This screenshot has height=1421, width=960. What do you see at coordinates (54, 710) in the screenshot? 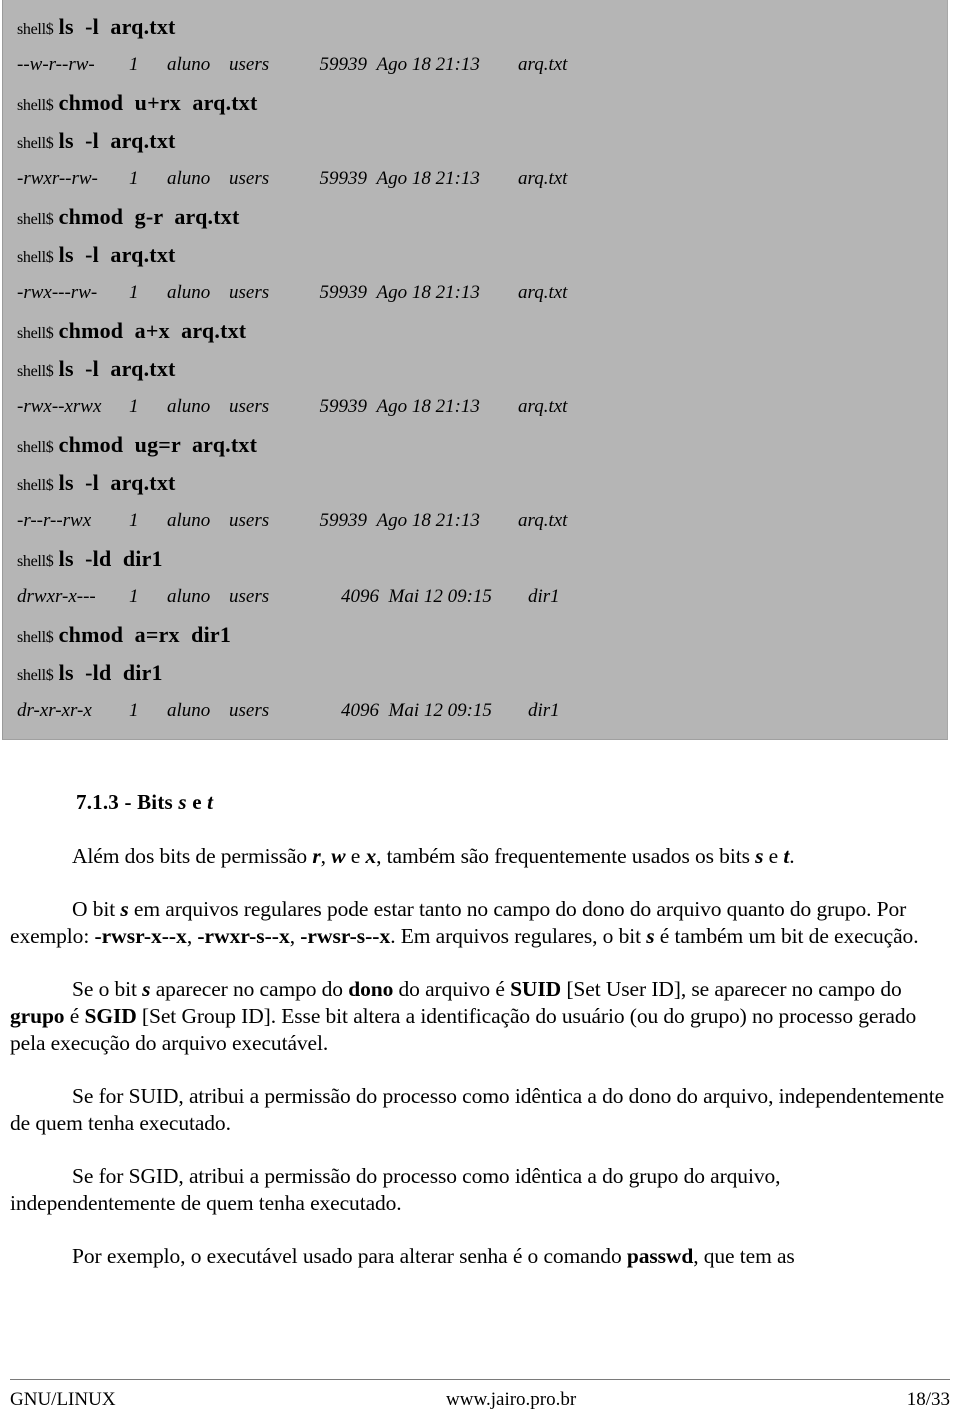
I see `listing-permissions: dr-xr-xr-x` at bounding box center [54, 710].